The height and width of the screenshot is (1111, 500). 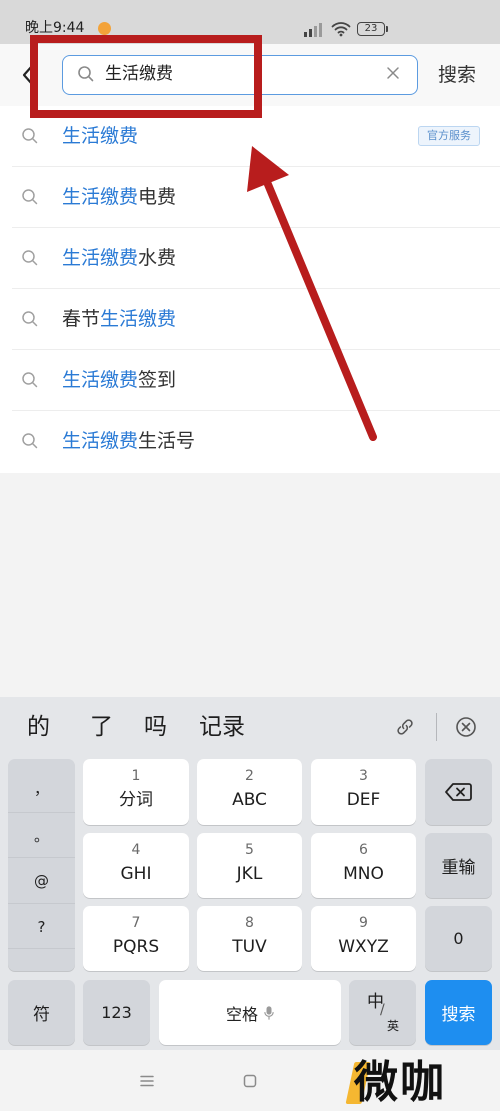 What do you see at coordinates (136, 850) in the screenshot?
I see `key-number: 4` at bounding box center [136, 850].